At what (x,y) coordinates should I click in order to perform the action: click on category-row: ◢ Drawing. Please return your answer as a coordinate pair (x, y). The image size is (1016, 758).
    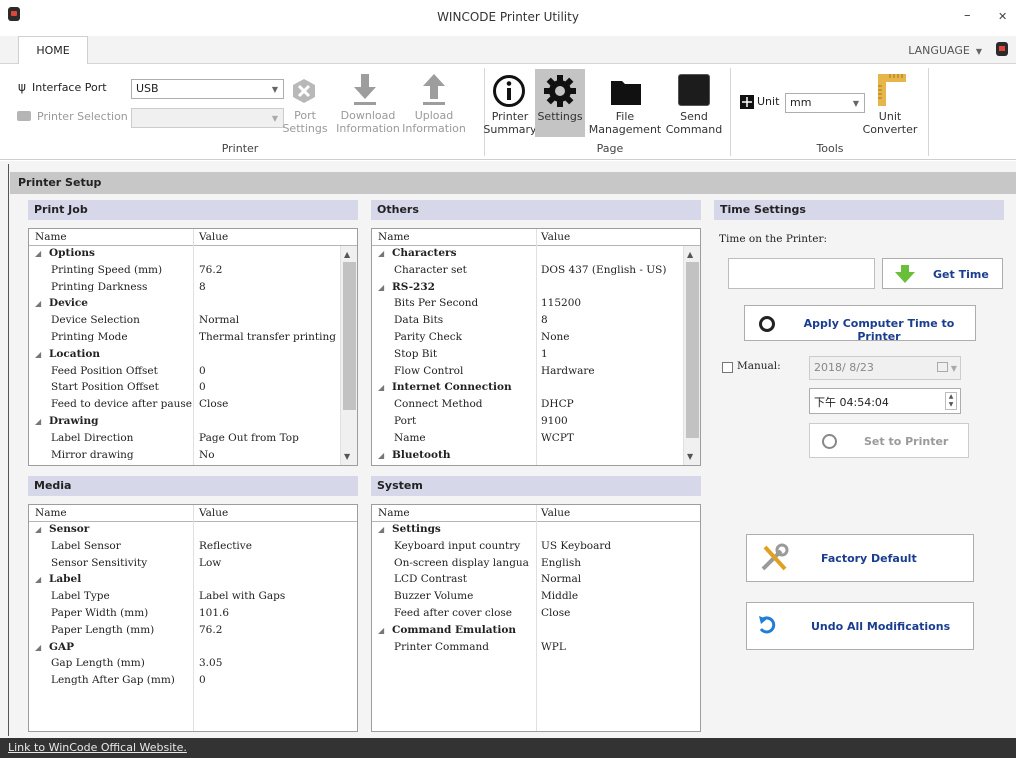
    Looking at the image, I should click on (193, 422).